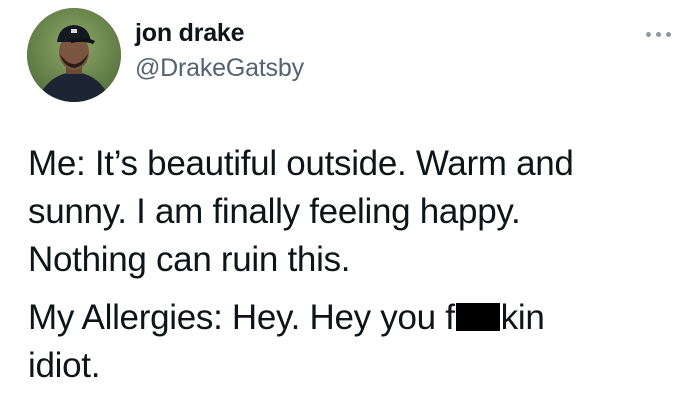  What do you see at coordinates (219, 68) in the screenshot?
I see `user-handle: @DrakeGatsby` at bounding box center [219, 68].